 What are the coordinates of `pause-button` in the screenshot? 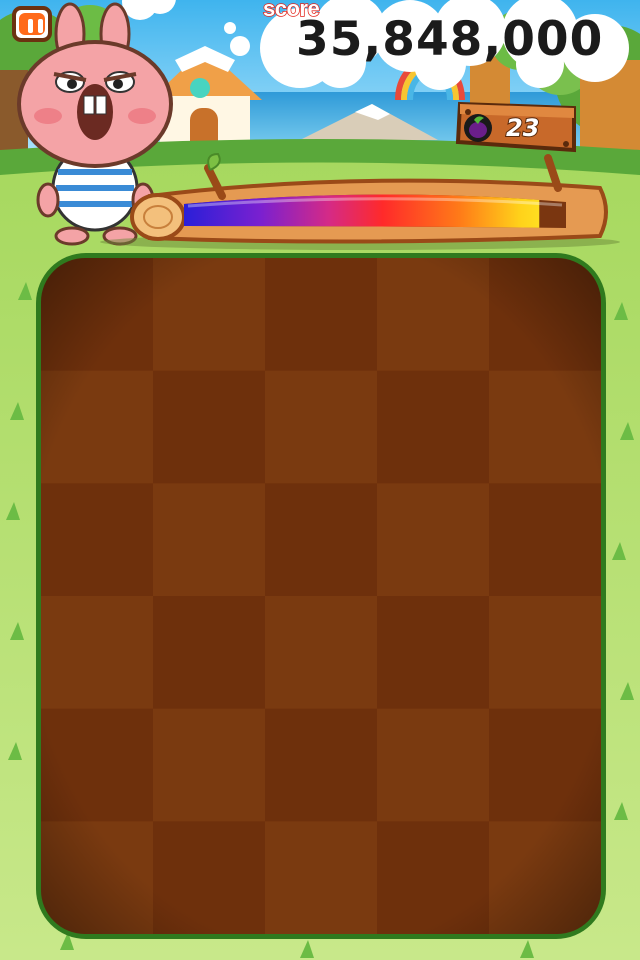 It's located at (32, 24).